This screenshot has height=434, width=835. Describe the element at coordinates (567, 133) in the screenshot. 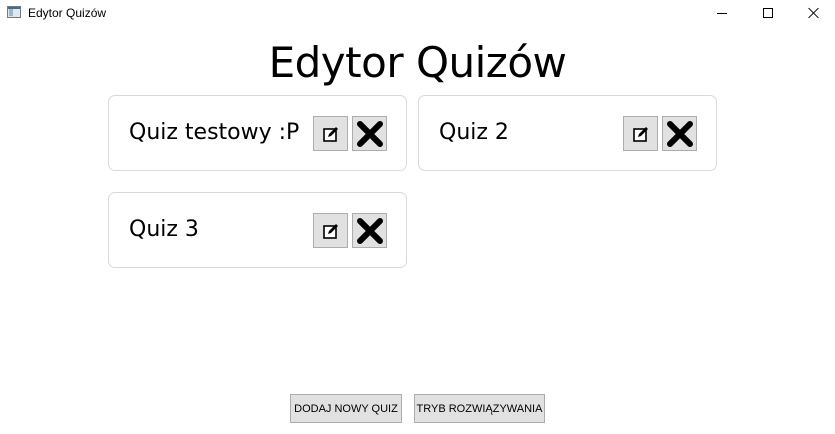

I see `quiz-card: Quiz 2` at that location.